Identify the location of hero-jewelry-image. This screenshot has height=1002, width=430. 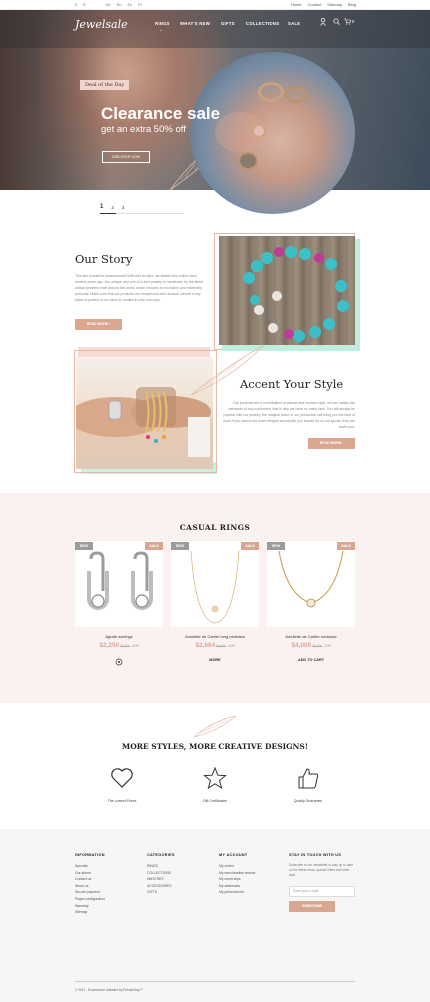
(272, 133).